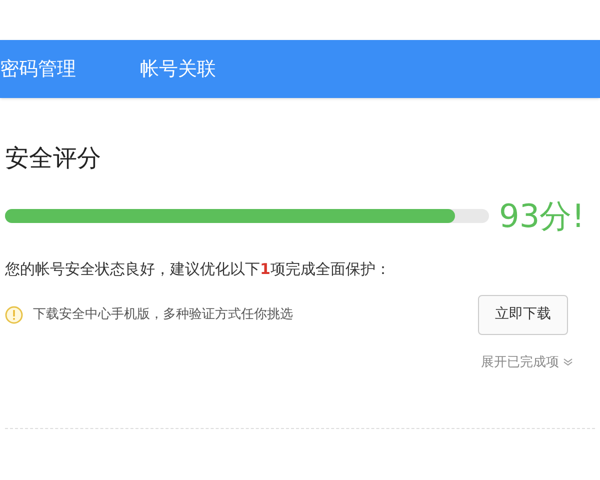 This screenshot has height=480, width=600. Describe the element at coordinates (14, 315) in the screenshot. I see `warning-icon` at that location.